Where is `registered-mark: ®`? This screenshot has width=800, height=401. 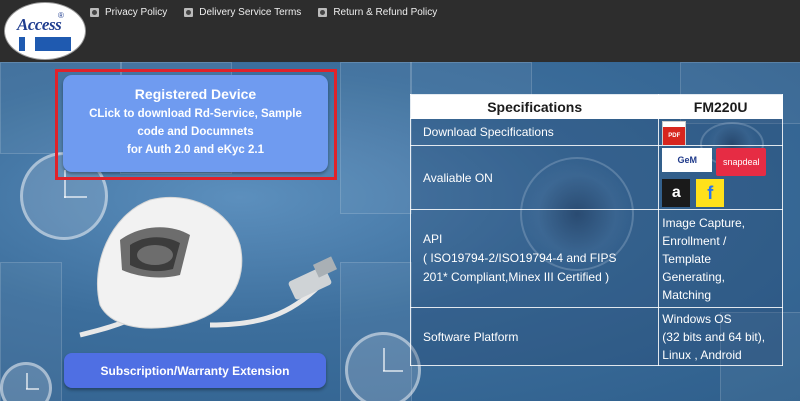
registered-mark: ® is located at coordinates (61, 15).